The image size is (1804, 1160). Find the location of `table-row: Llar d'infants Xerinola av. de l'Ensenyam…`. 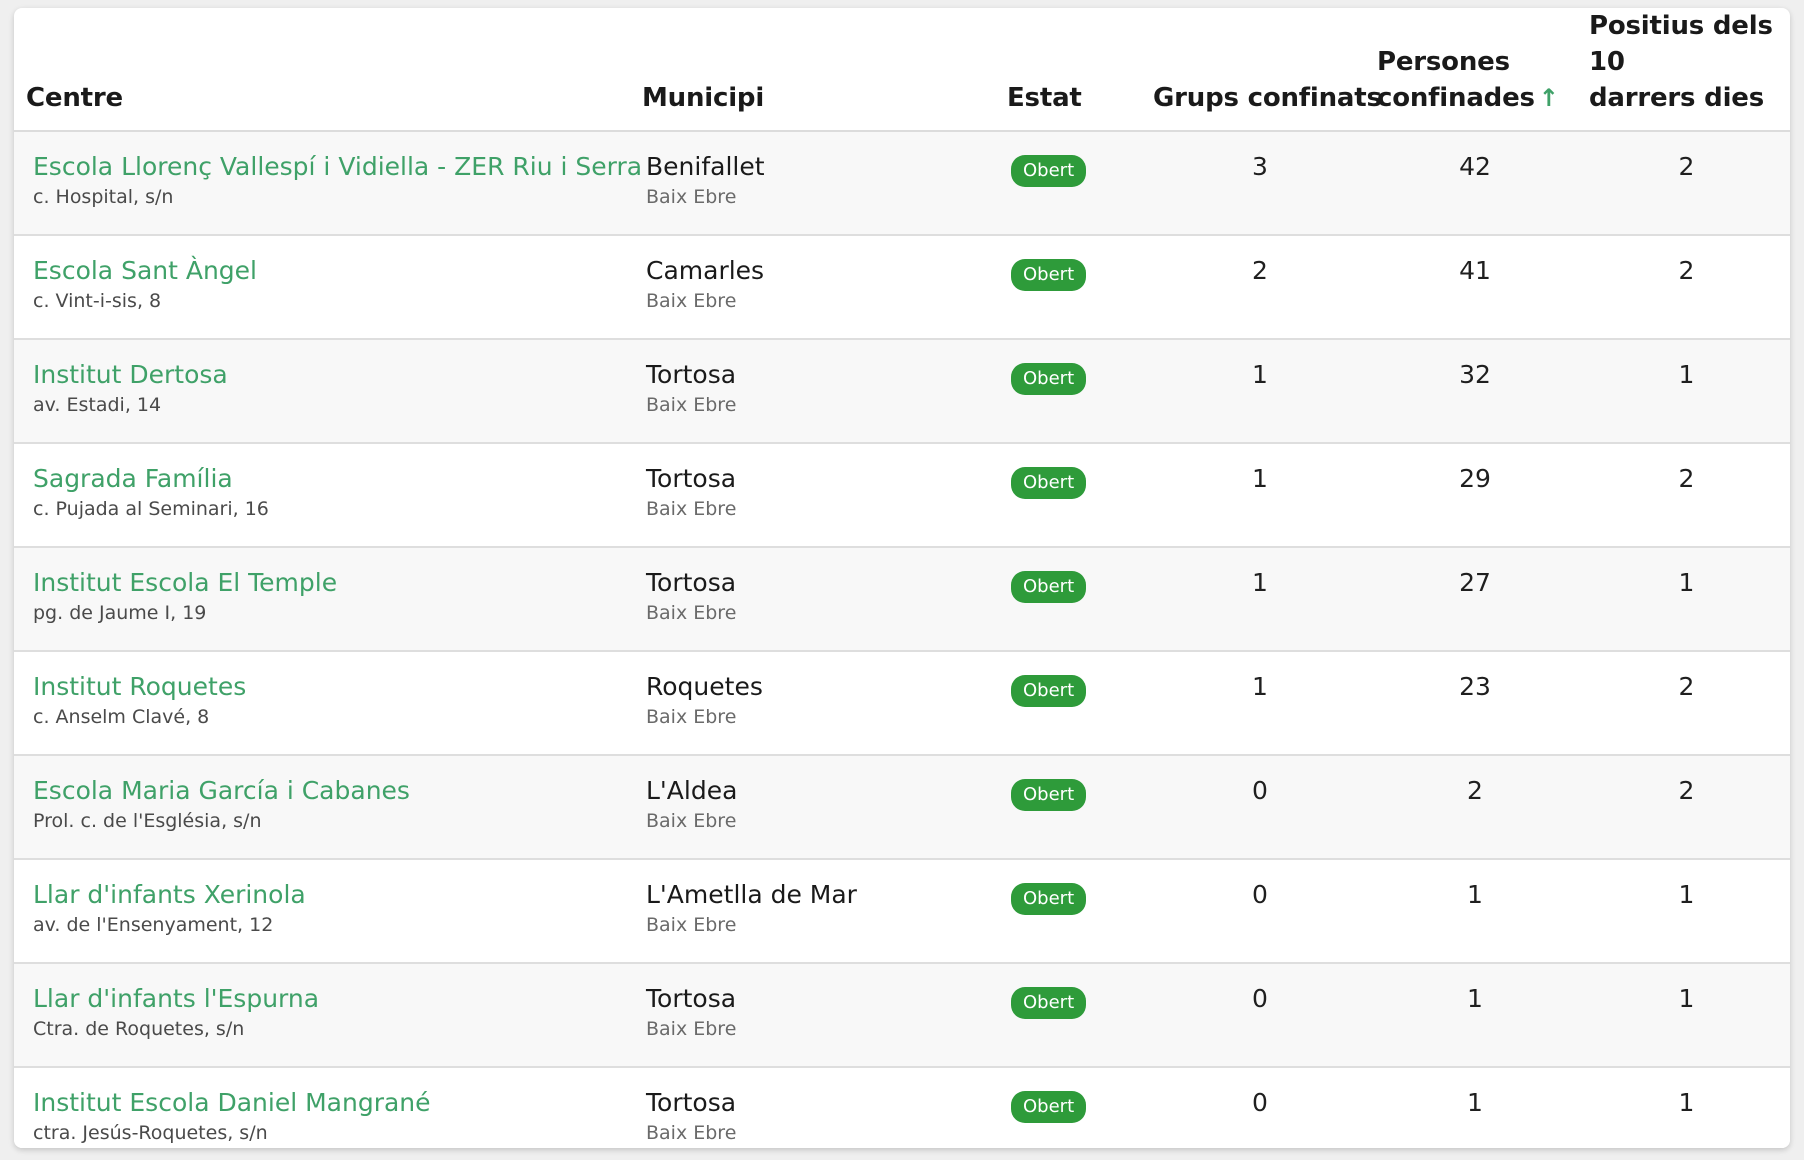

table-row: Llar d'infants Xerinola av. de l'Ensenyam… is located at coordinates (902, 911).